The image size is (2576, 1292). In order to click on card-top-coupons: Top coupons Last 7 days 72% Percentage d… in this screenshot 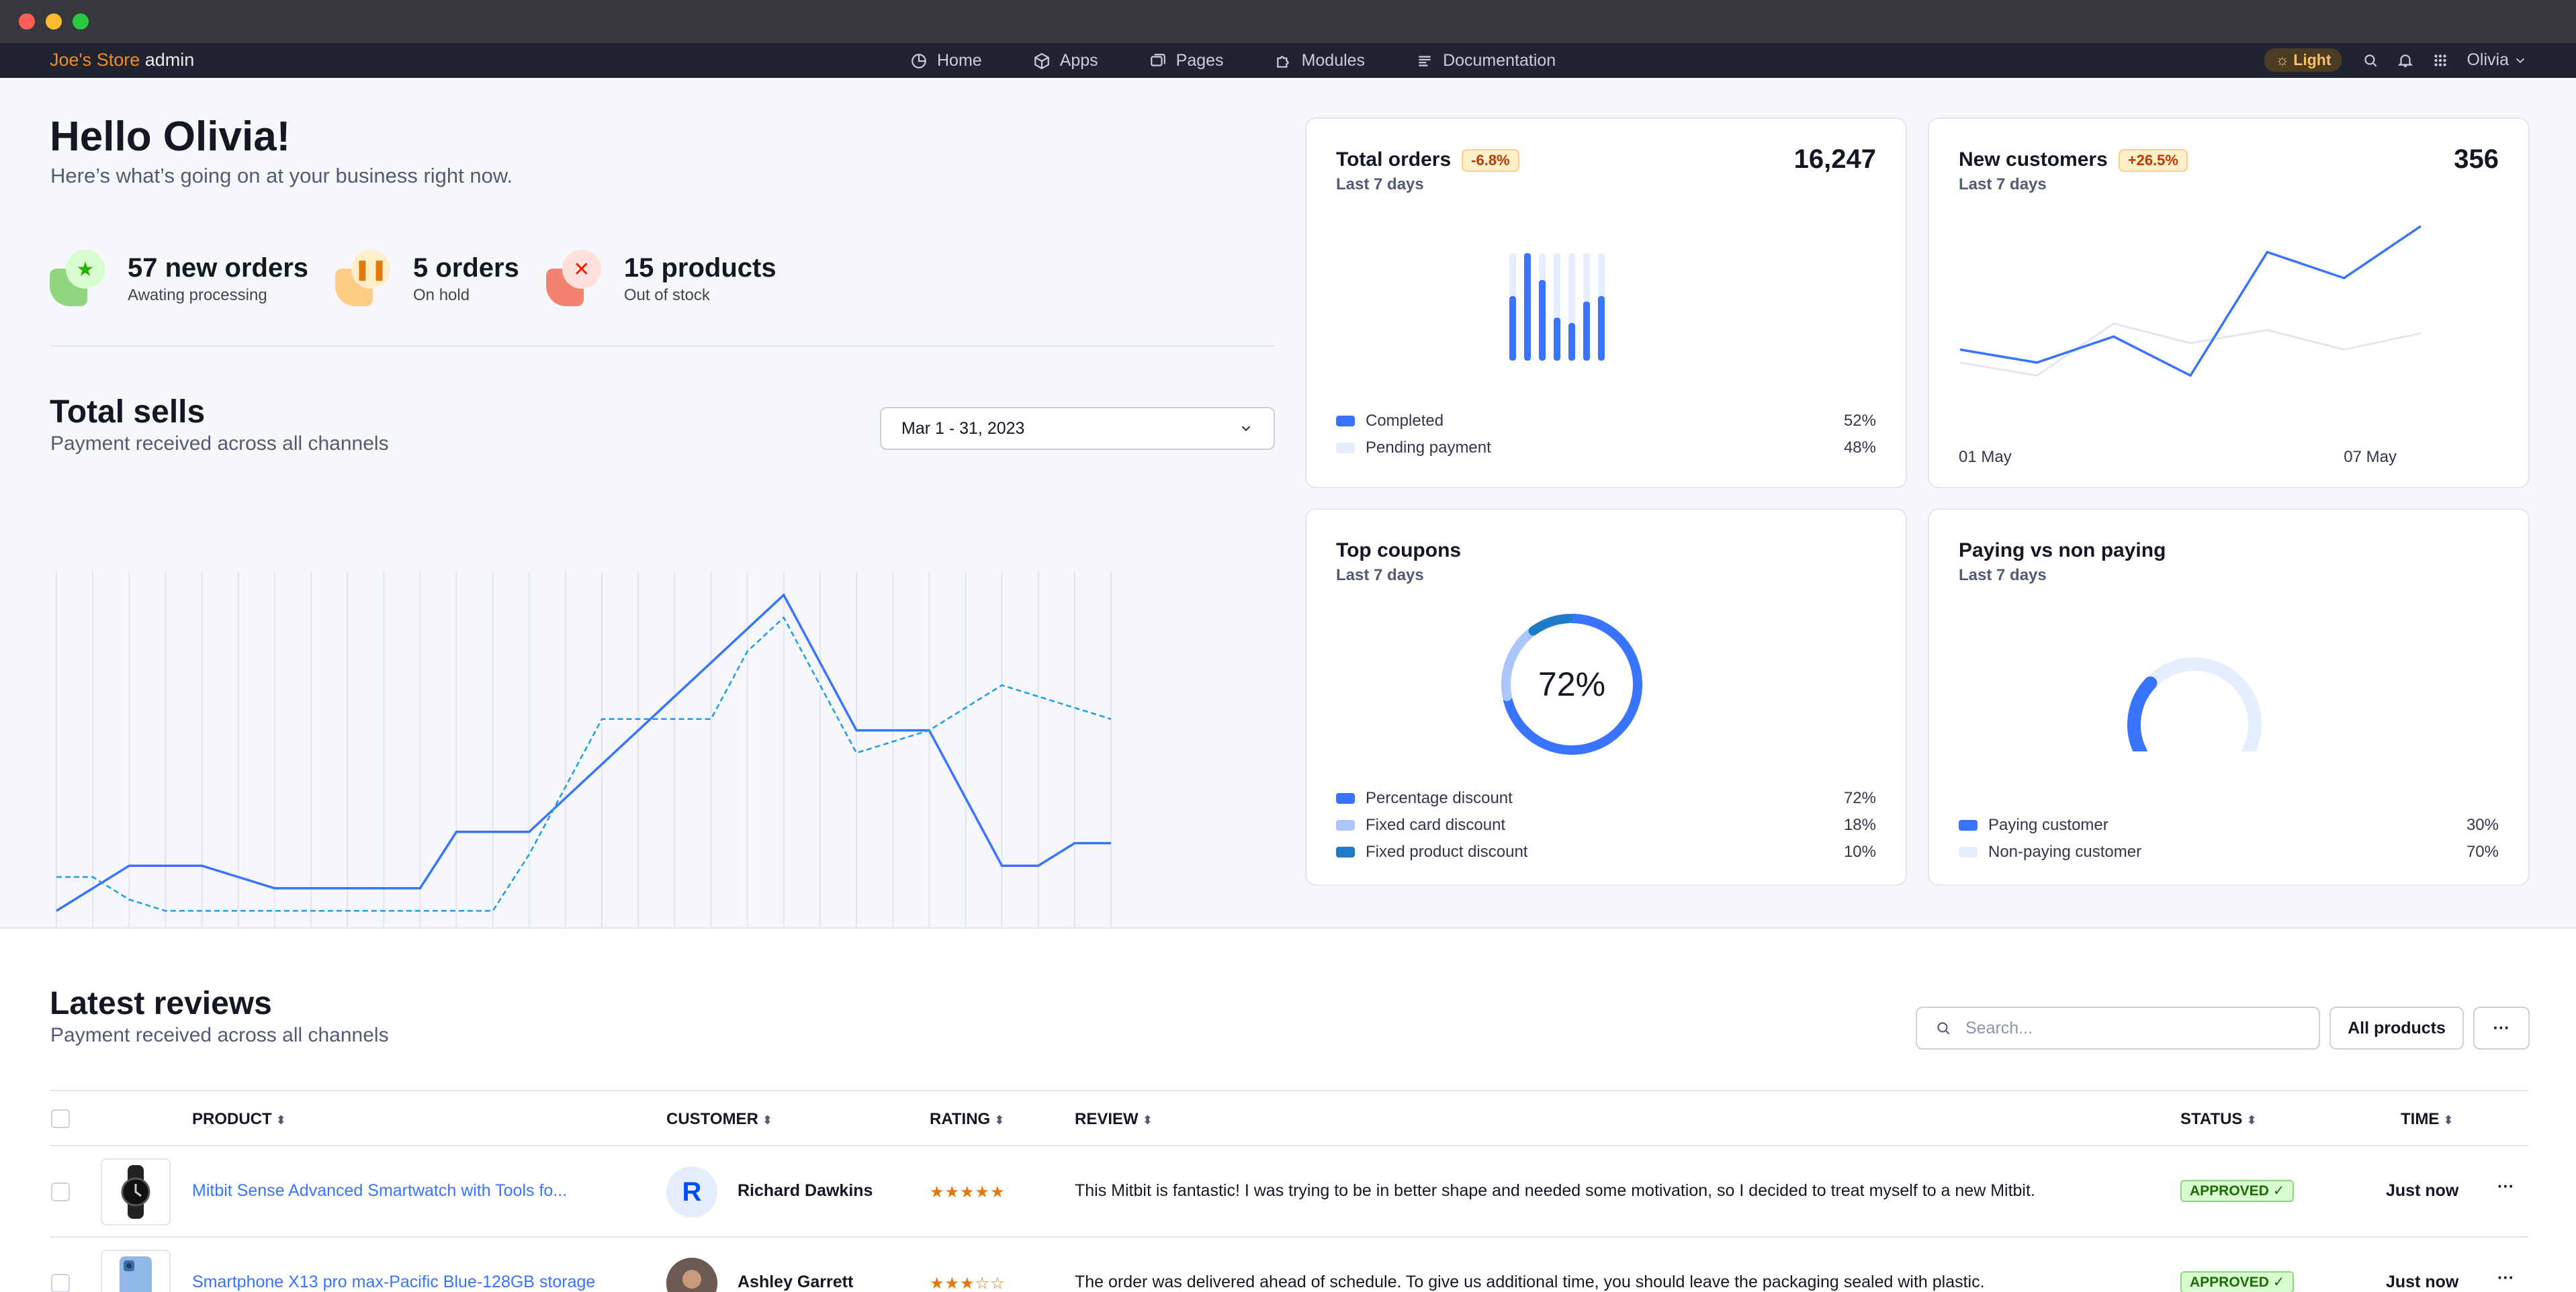, I will do `click(1606, 697)`.